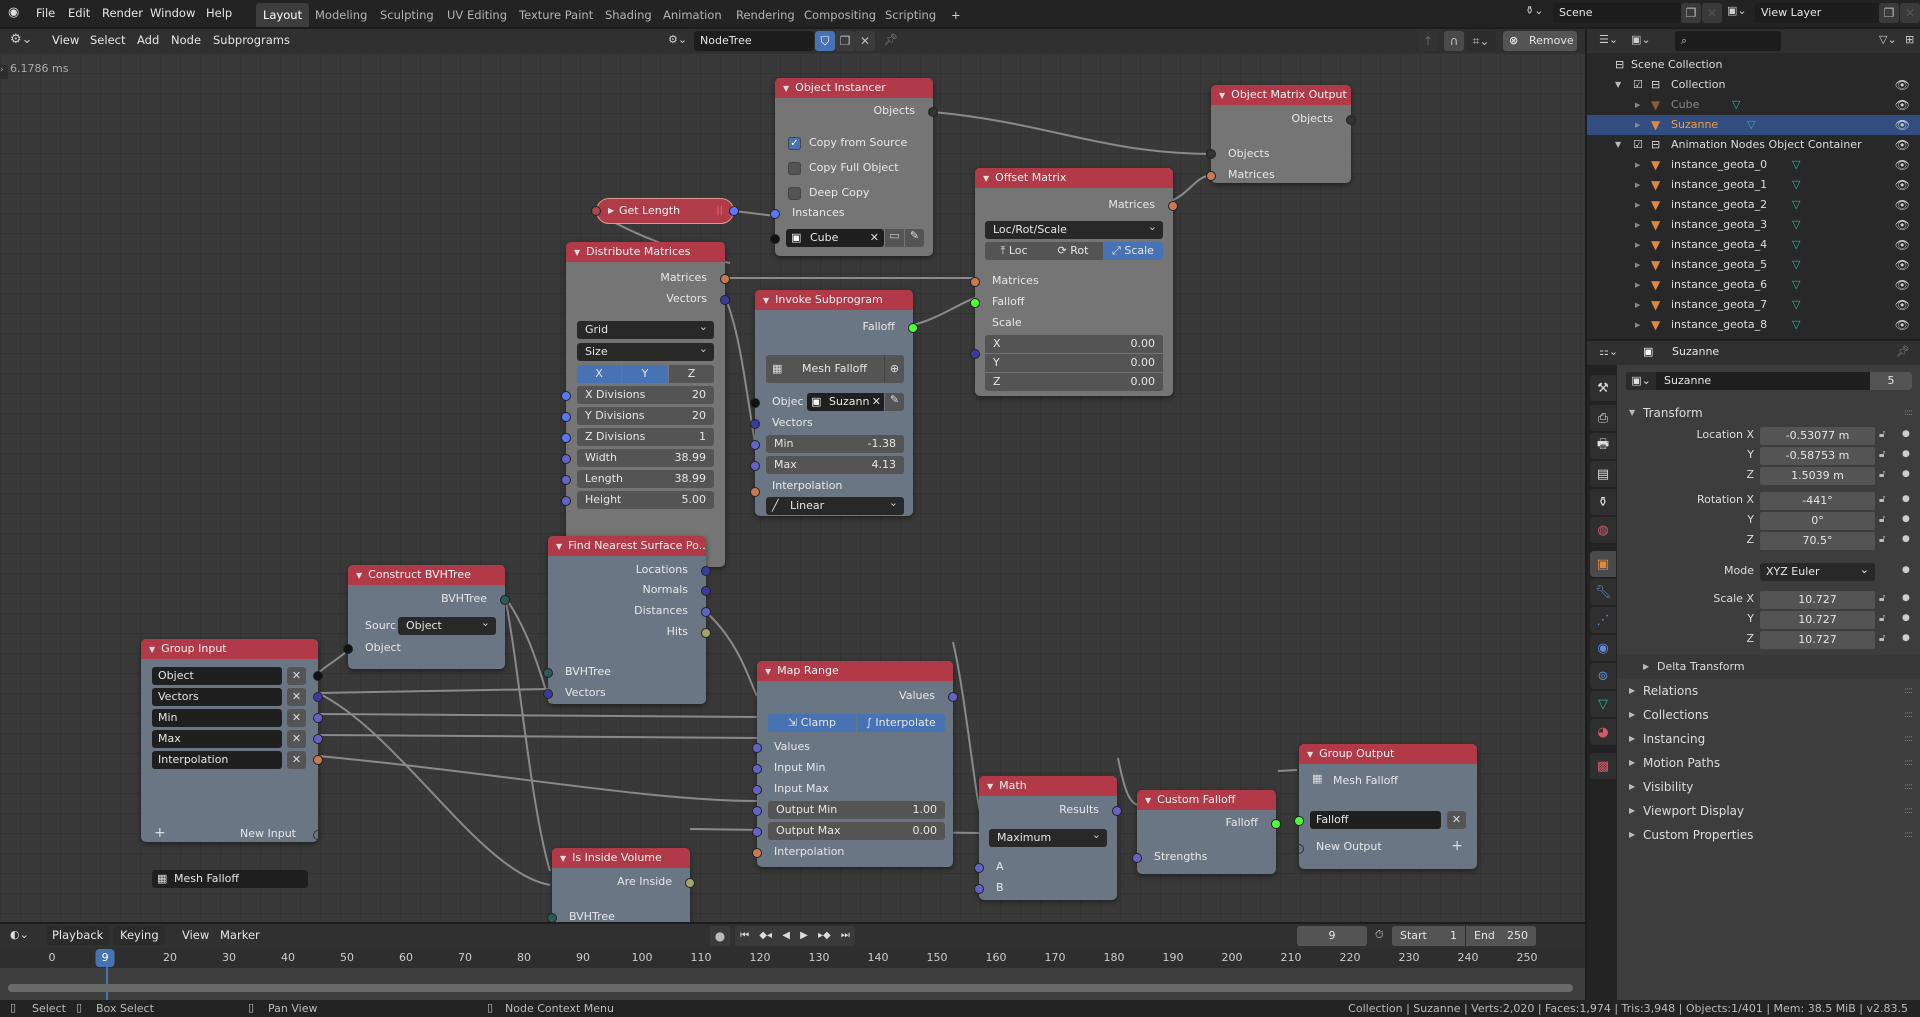  Describe the element at coordinates (1641, 39) in the screenshot. I see `display-mode-icon: ▣⌄` at that location.